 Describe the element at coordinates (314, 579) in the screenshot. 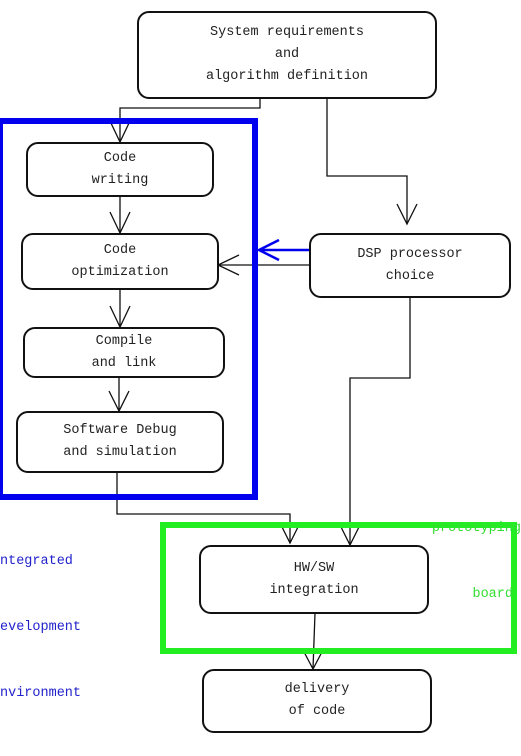

I see `node-hw-sw-integration: HW/SW integration` at that location.